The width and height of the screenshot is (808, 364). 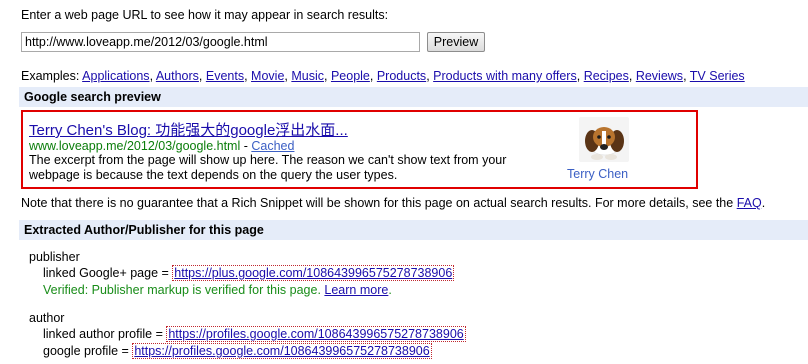 I want to click on example-link-movie: Movie, so click(x=267, y=76).